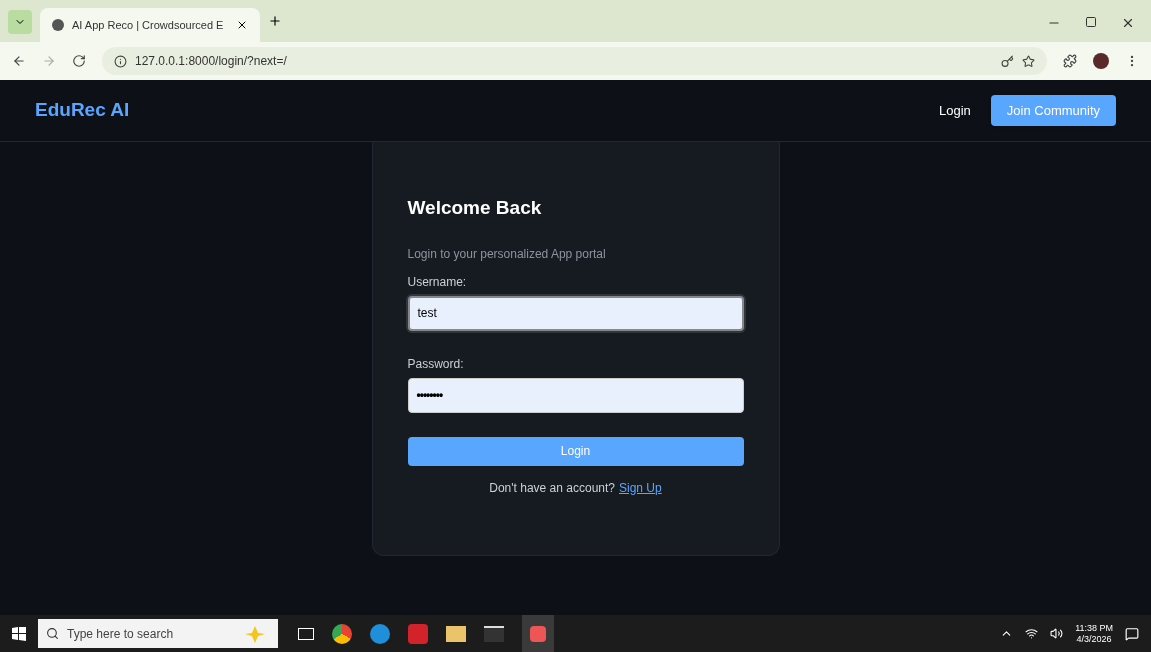 The image size is (1151, 652). Describe the element at coordinates (955, 110) in the screenshot. I see `nav-link: Login` at that location.